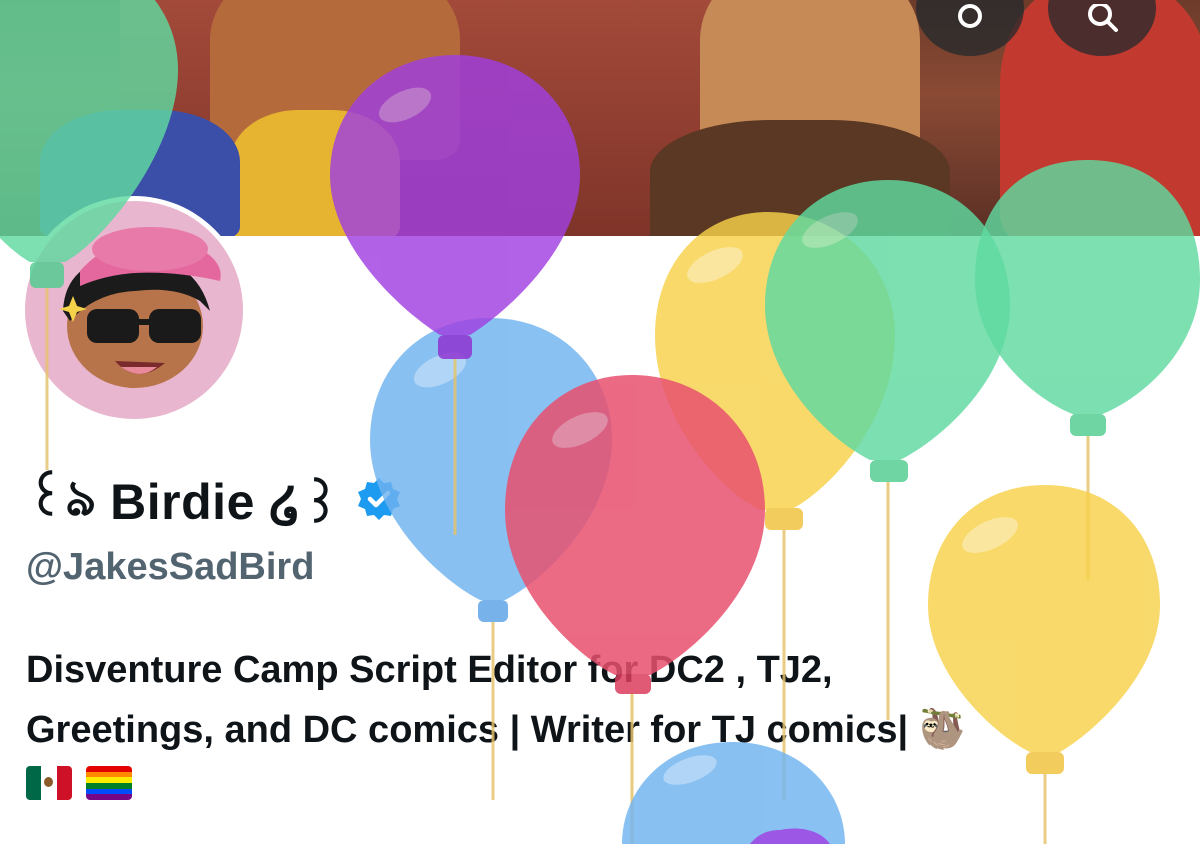 The width and height of the screenshot is (1200, 844). Describe the element at coordinates (182, 502) in the screenshot. I see `display-name: Birdie` at that location.